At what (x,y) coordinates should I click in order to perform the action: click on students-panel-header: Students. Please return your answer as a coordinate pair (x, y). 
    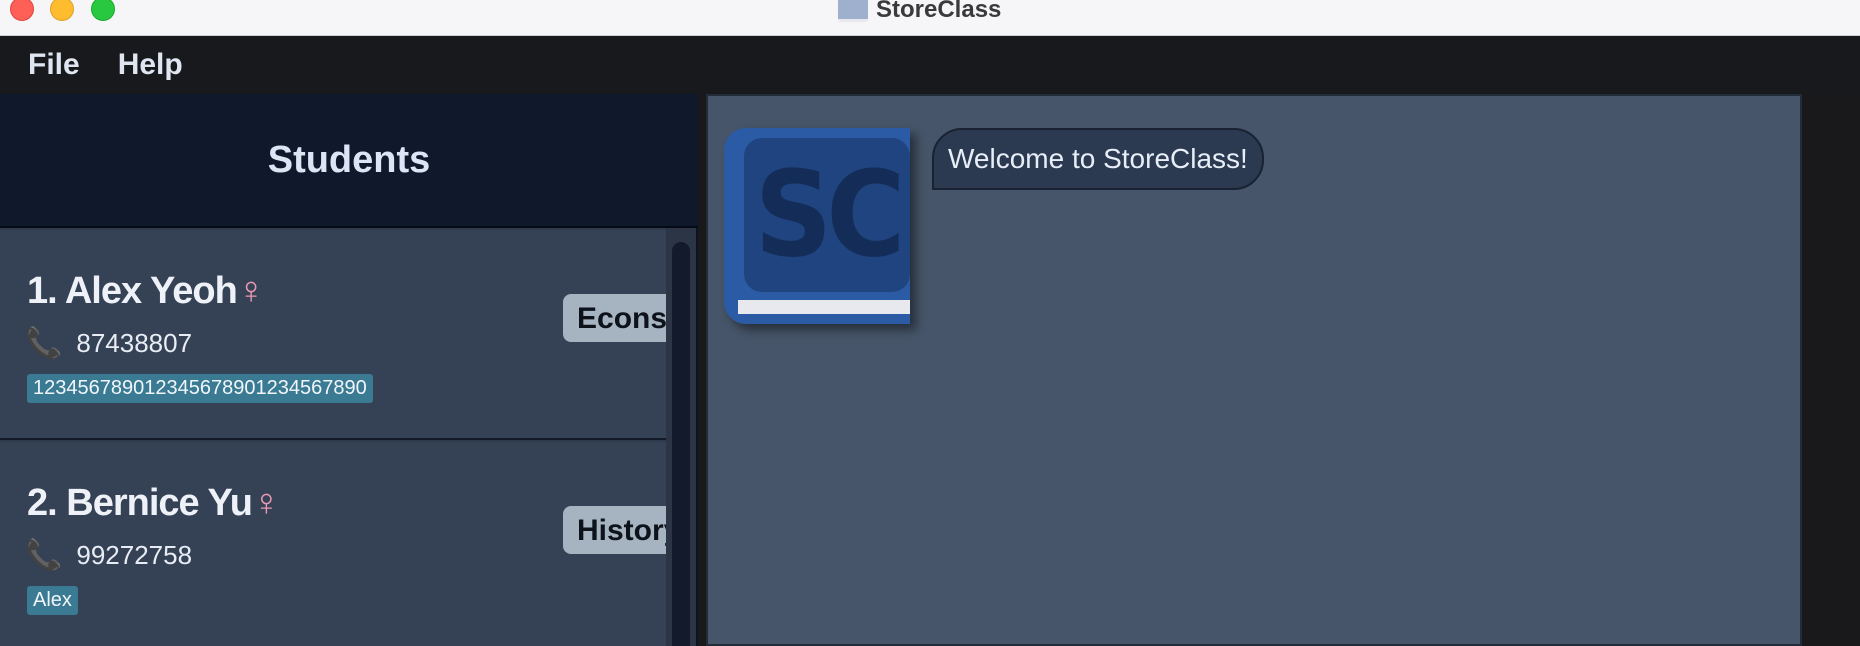
    Looking at the image, I should click on (349, 161).